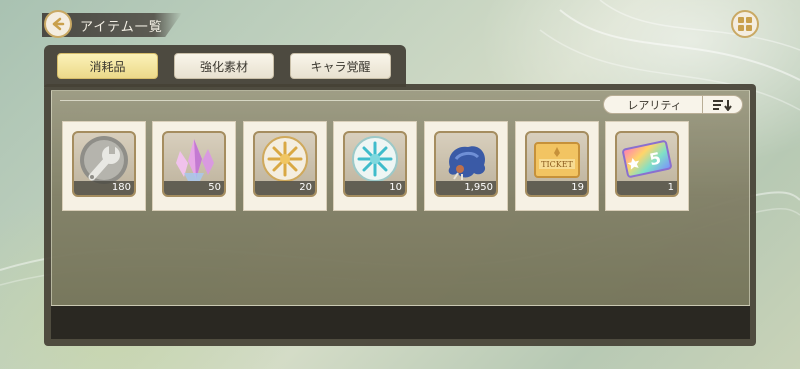  What do you see at coordinates (340, 66) in the screenshot?
I see `tab-character-awakening: キャラ覚醒` at bounding box center [340, 66].